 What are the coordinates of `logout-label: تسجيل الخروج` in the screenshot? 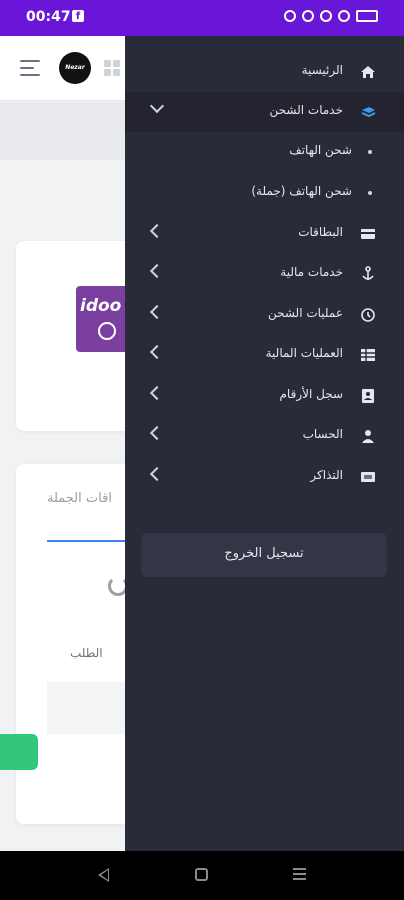 It's located at (264, 553).